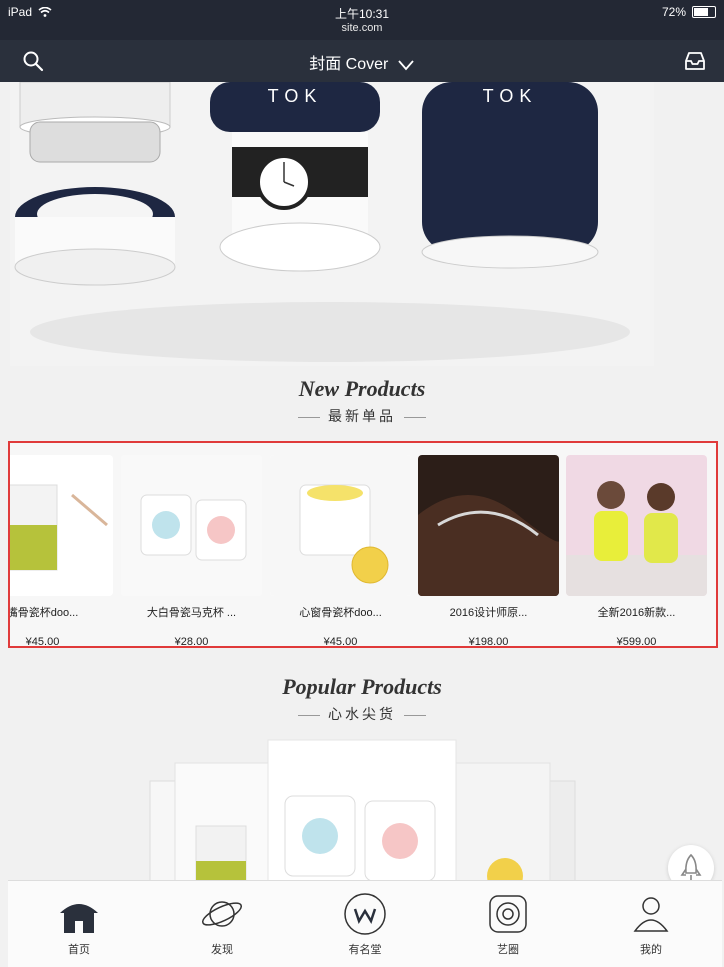 The image size is (724, 967). I want to click on popular-products-subtitle: 心水尖货, so click(362, 714).